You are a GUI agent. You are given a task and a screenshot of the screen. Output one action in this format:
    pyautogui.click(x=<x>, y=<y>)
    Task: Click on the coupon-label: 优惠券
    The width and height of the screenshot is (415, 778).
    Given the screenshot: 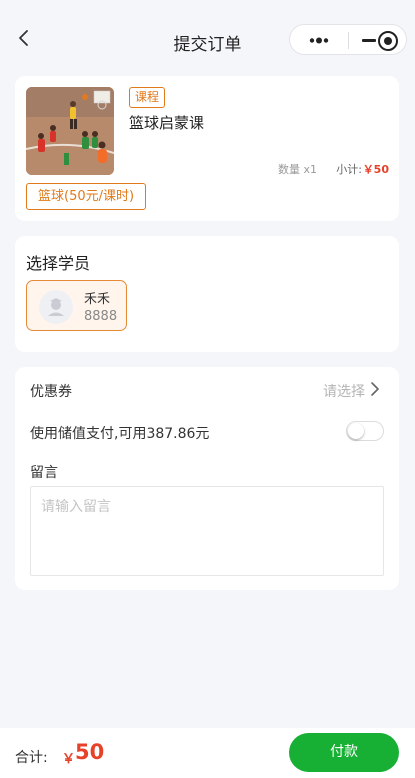 What is the action you would take?
    pyautogui.click(x=51, y=392)
    